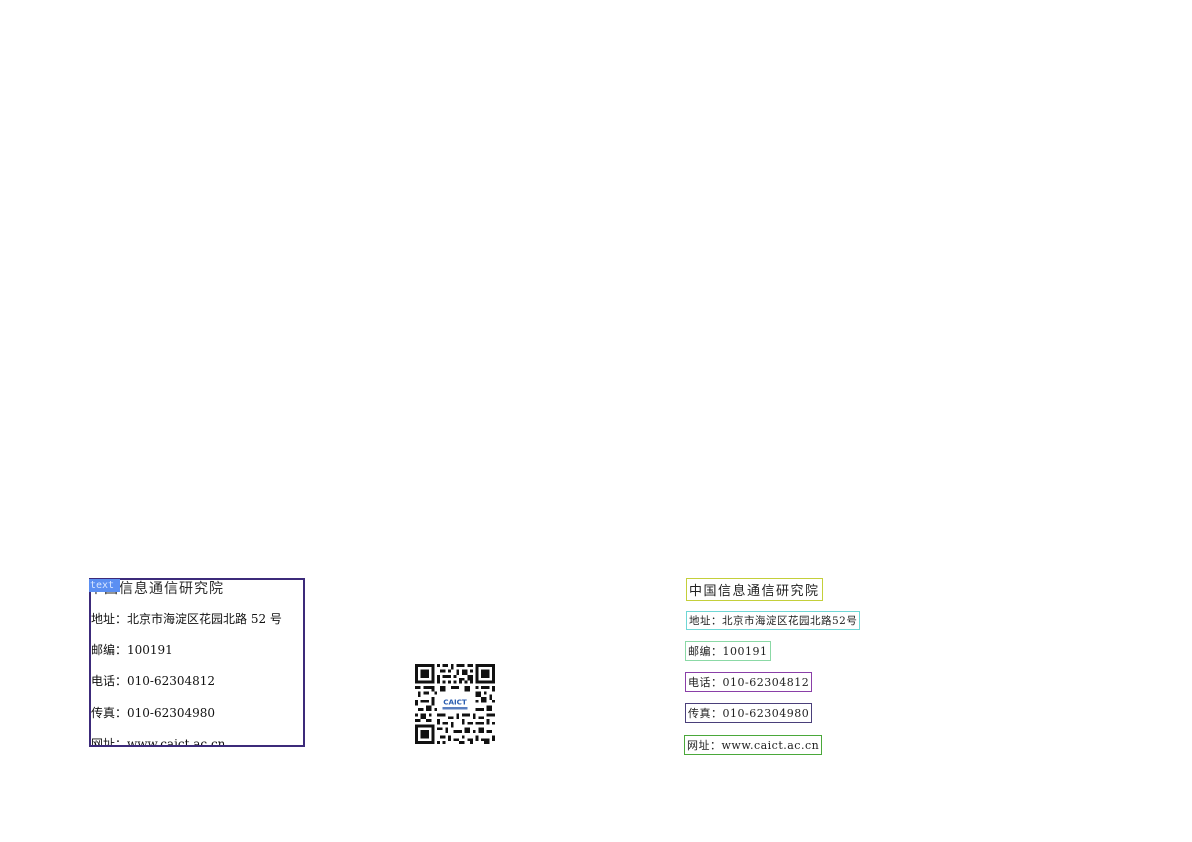  Describe the element at coordinates (158, 741) in the screenshot. I see `left-website: 网址：www.caict.ac.cn` at that location.